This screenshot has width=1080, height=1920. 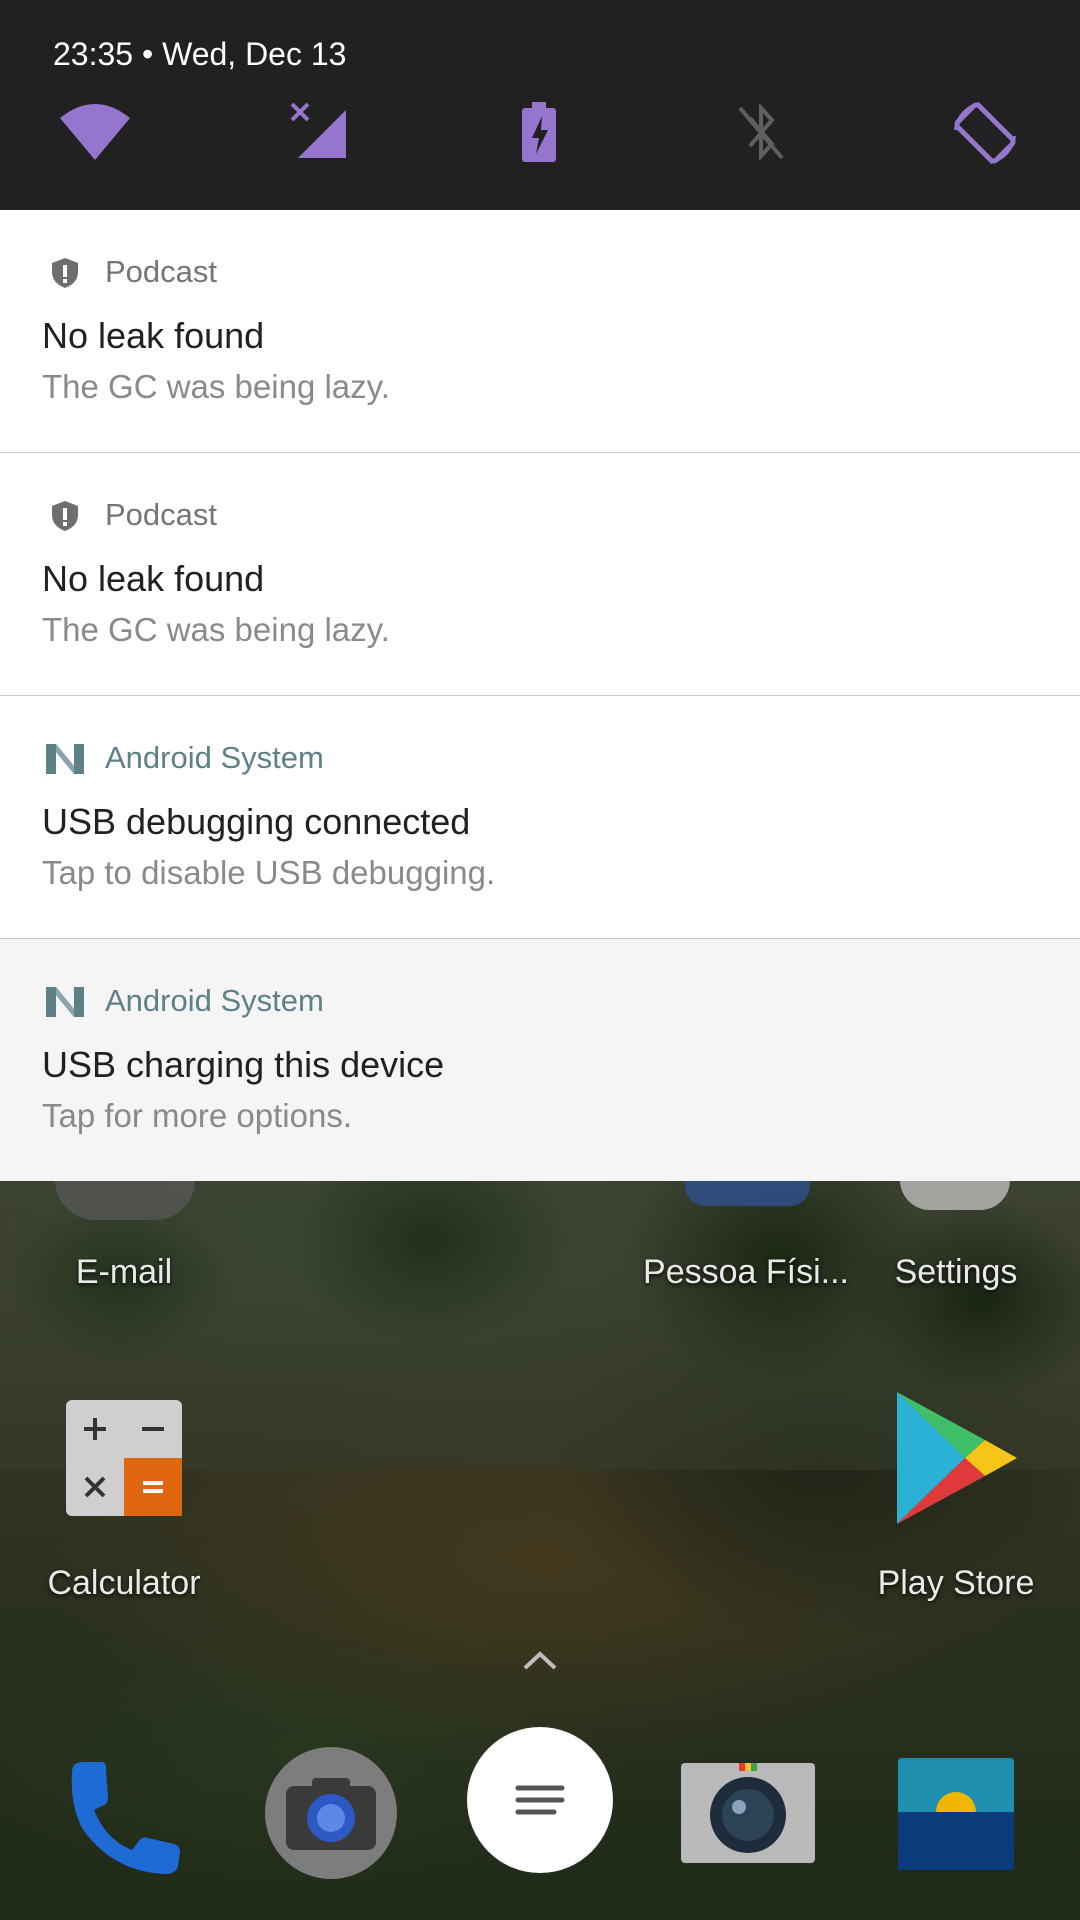 What do you see at coordinates (540, 1660) in the screenshot?
I see `app-drawer-chevron-icon` at bounding box center [540, 1660].